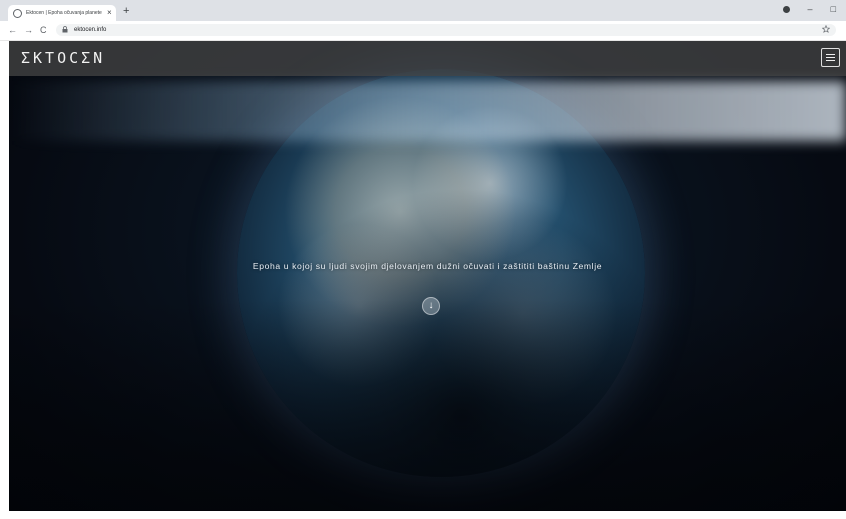 This screenshot has height=519, width=846. I want to click on browser-toolbar: ← → C ektocen.info, so click(423, 31).